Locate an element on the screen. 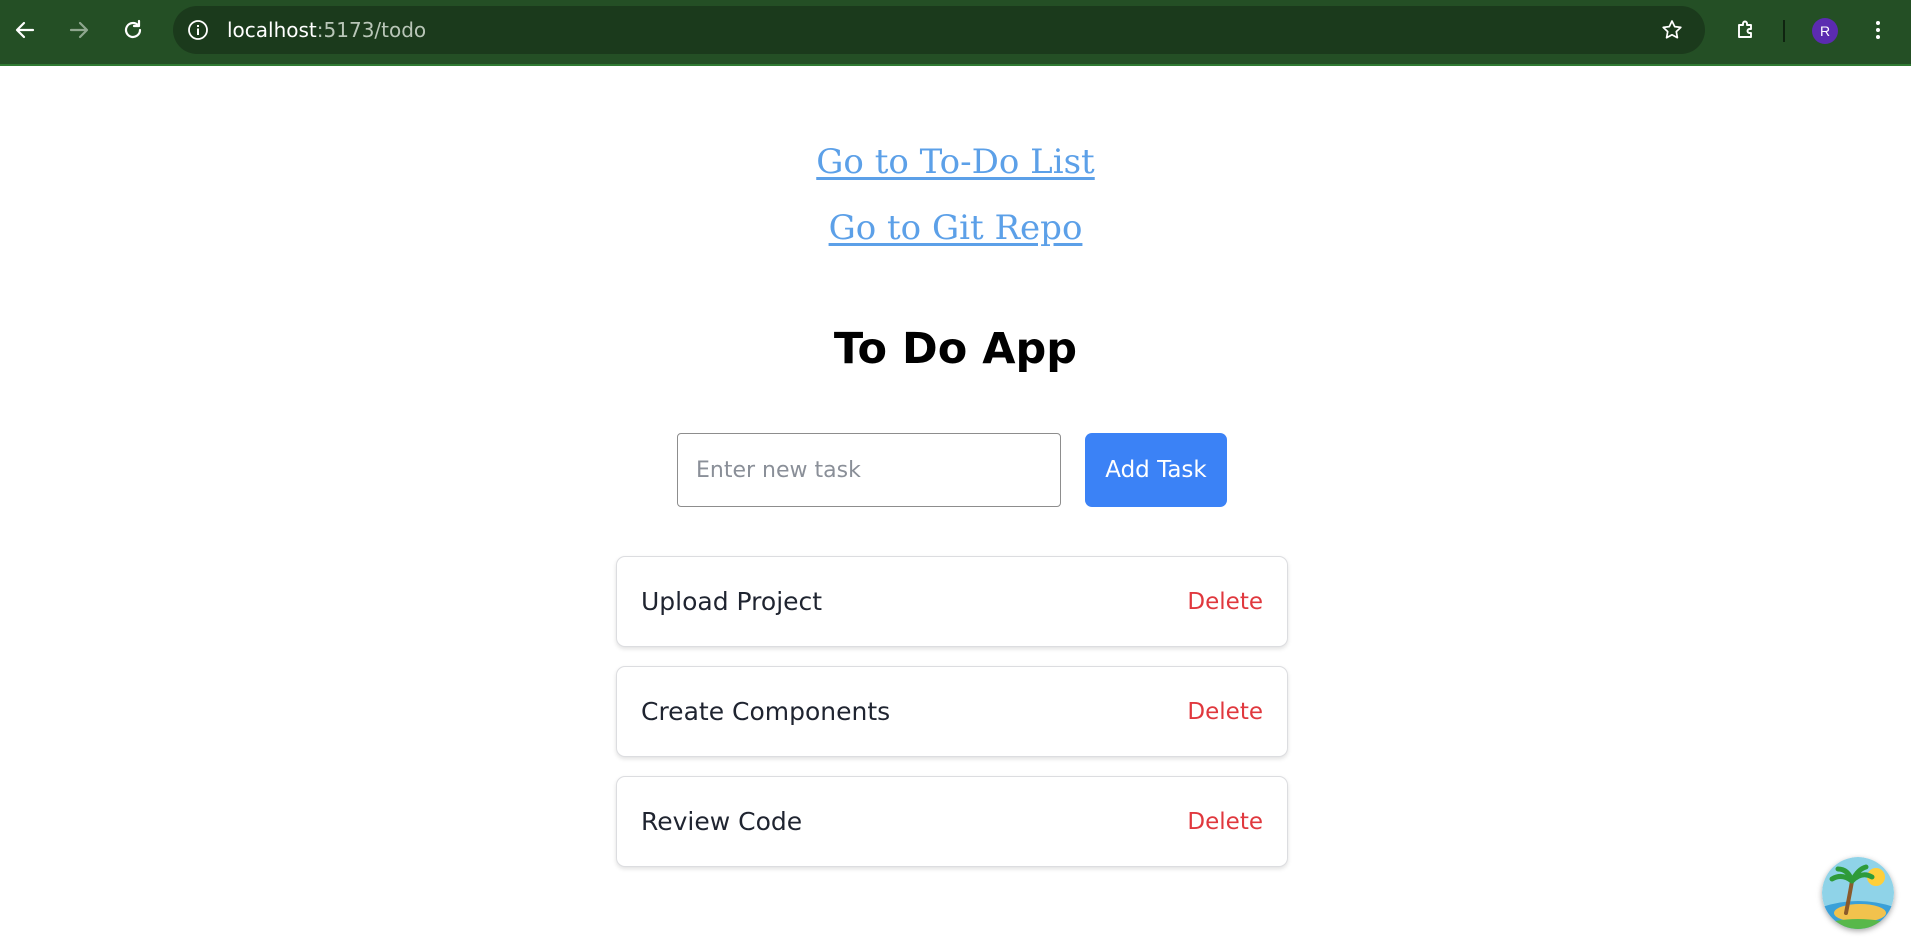 The width and height of the screenshot is (1911, 943). url-host: localhost is located at coordinates (272, 30).